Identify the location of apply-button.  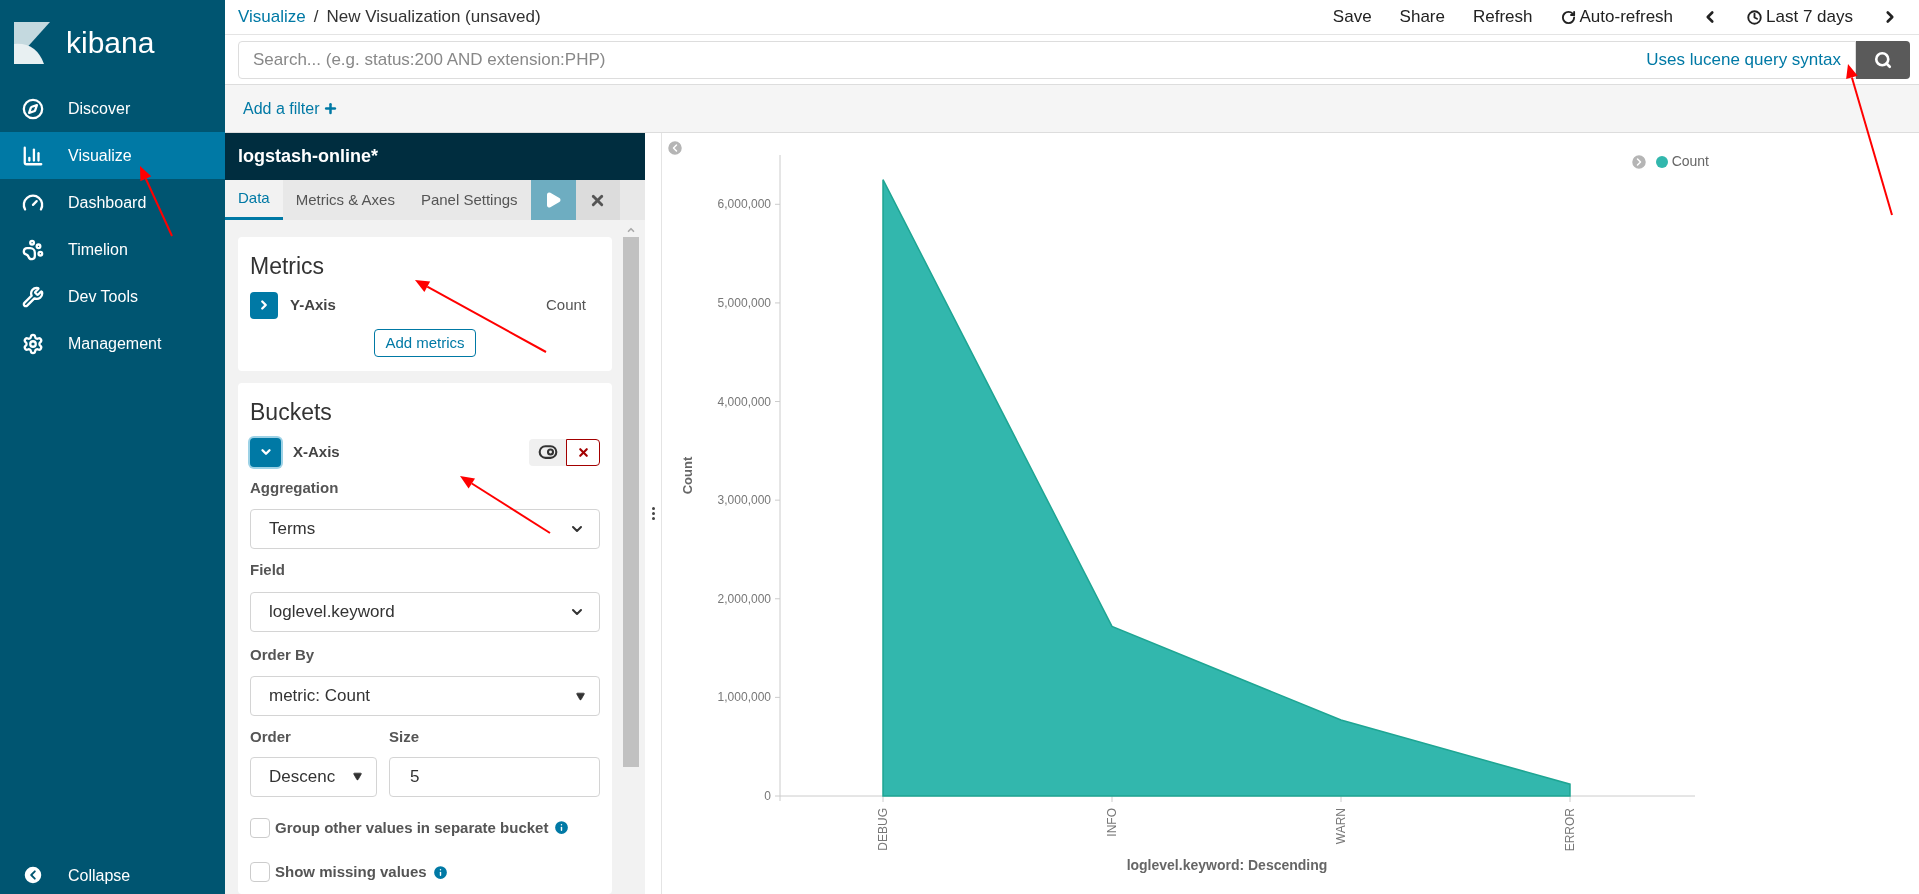
(553, 200).